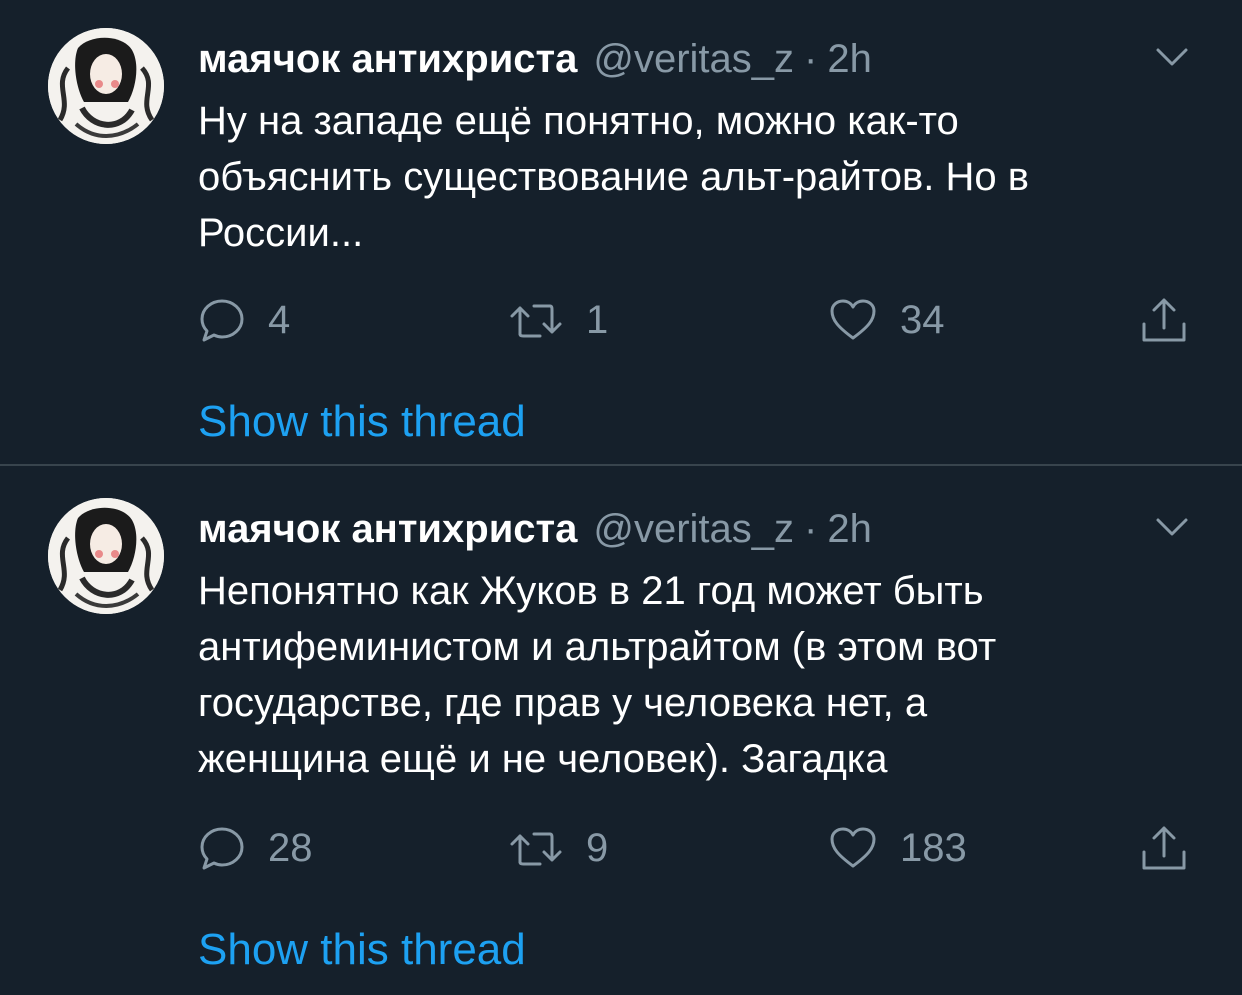 The height and width of the screenshot is (995, 1242). What do you see at coordinates (933, 847) in the screenshot?
I see `like-count: 183` at bounding box center [933, 847].